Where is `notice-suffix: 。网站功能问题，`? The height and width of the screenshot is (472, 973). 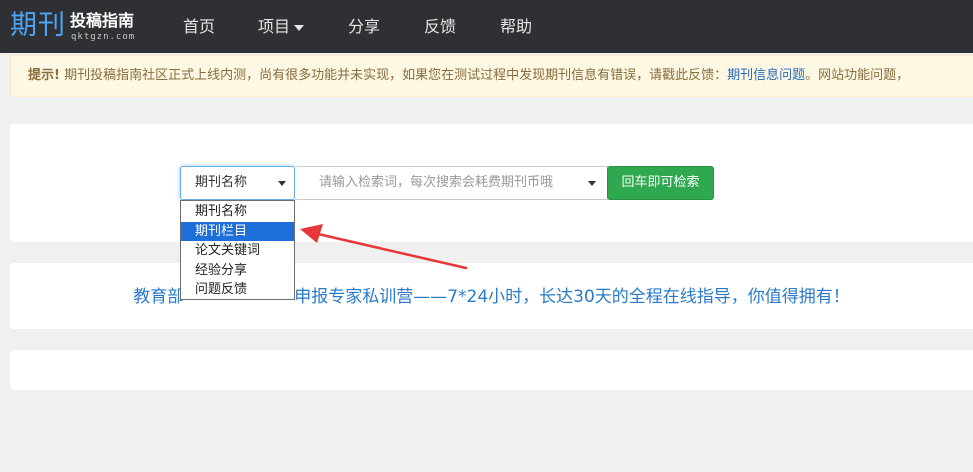
notice-suffix: 。网站功能问题， is located at coordinates (857, 75).